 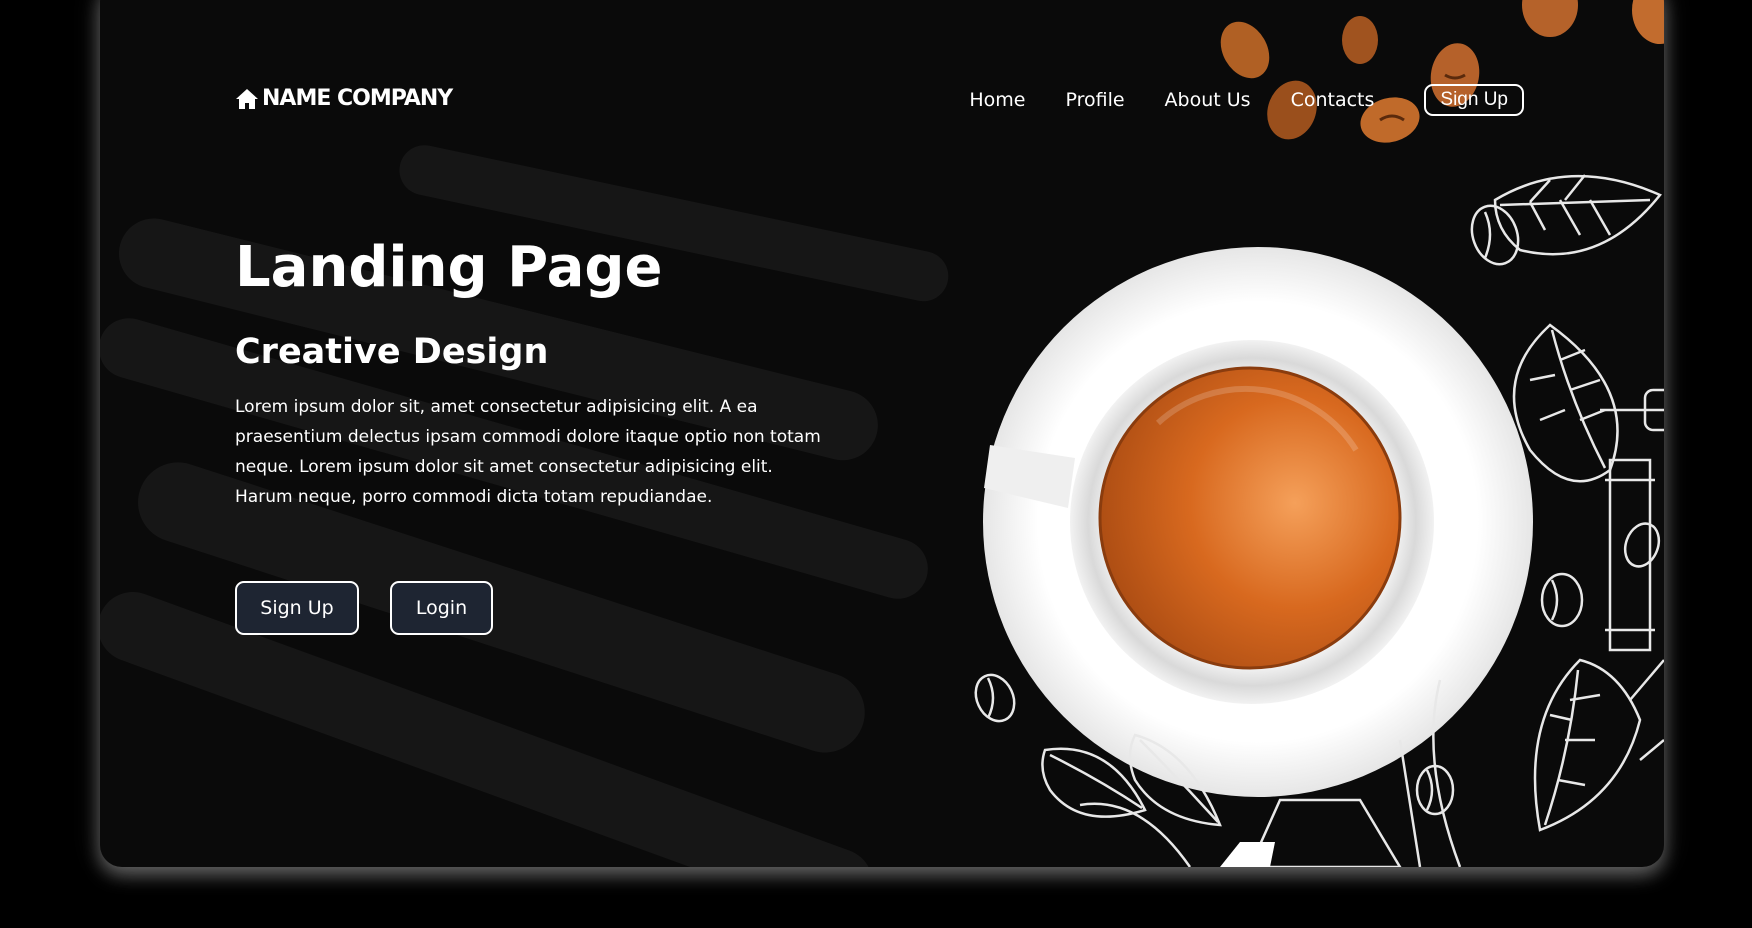 What do you see at coordinates (441, 608) in the screenshot?
I see `login-button: Login` at bounding box center [441, 608].